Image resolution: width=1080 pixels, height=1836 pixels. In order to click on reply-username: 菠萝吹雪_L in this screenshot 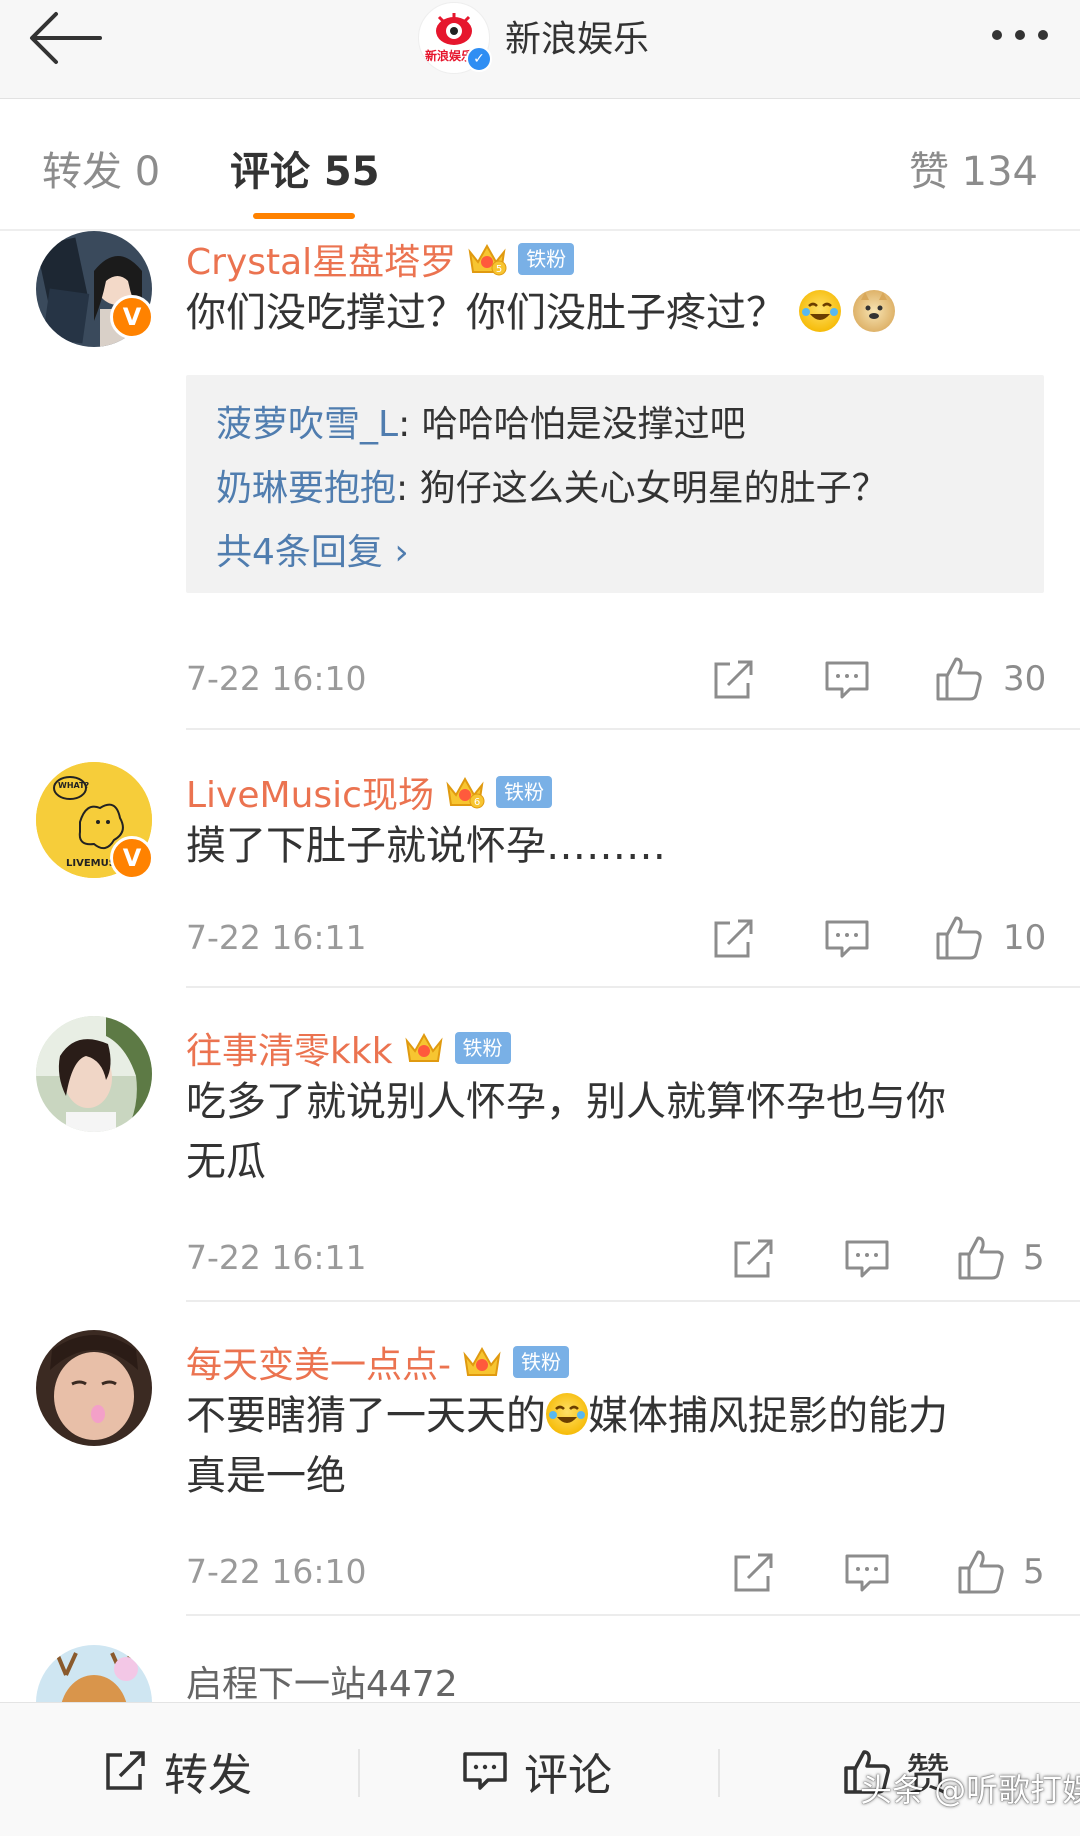, I will do `click(307, 424)`.